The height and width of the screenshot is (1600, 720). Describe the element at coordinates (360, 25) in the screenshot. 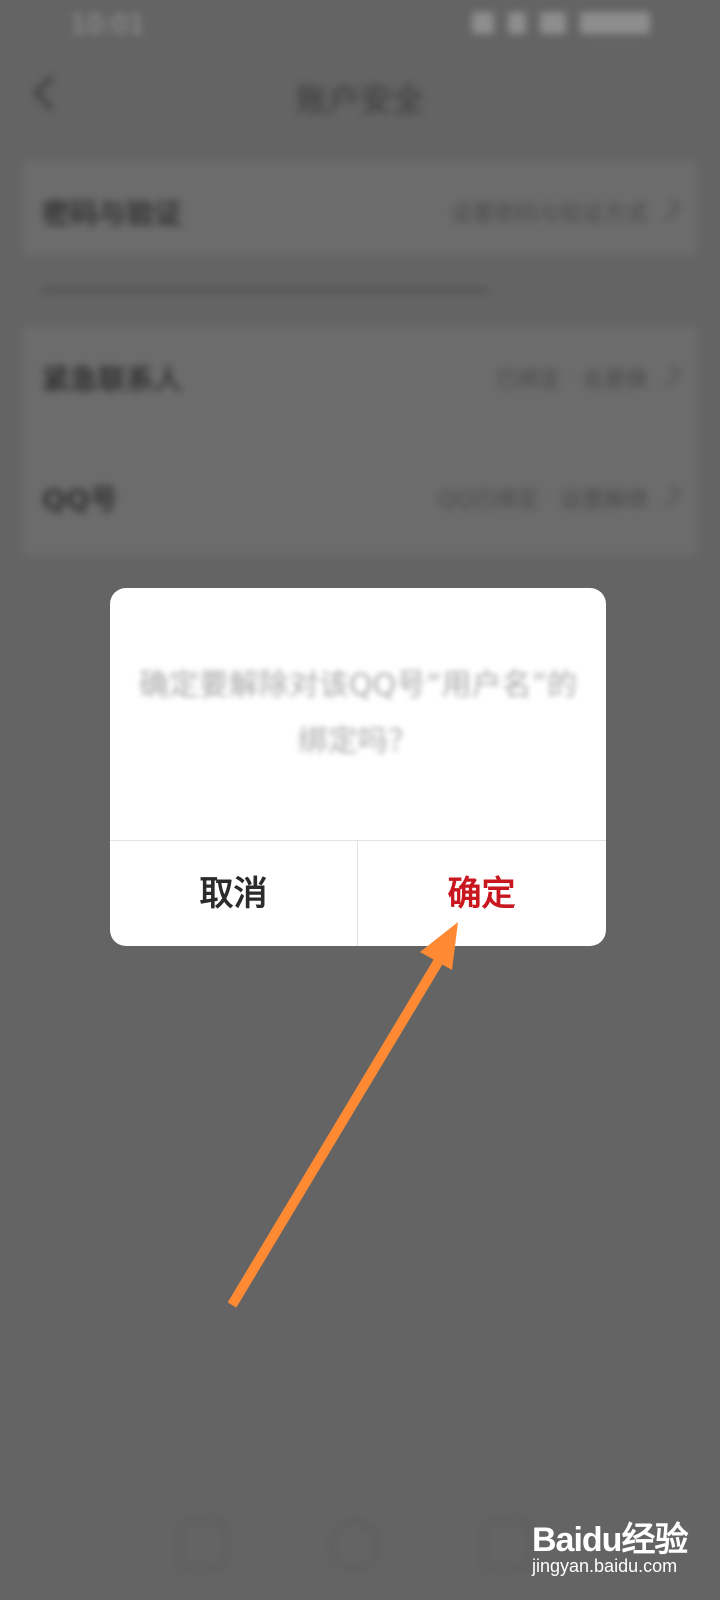

I see `status-bar: 10:01` at that location.